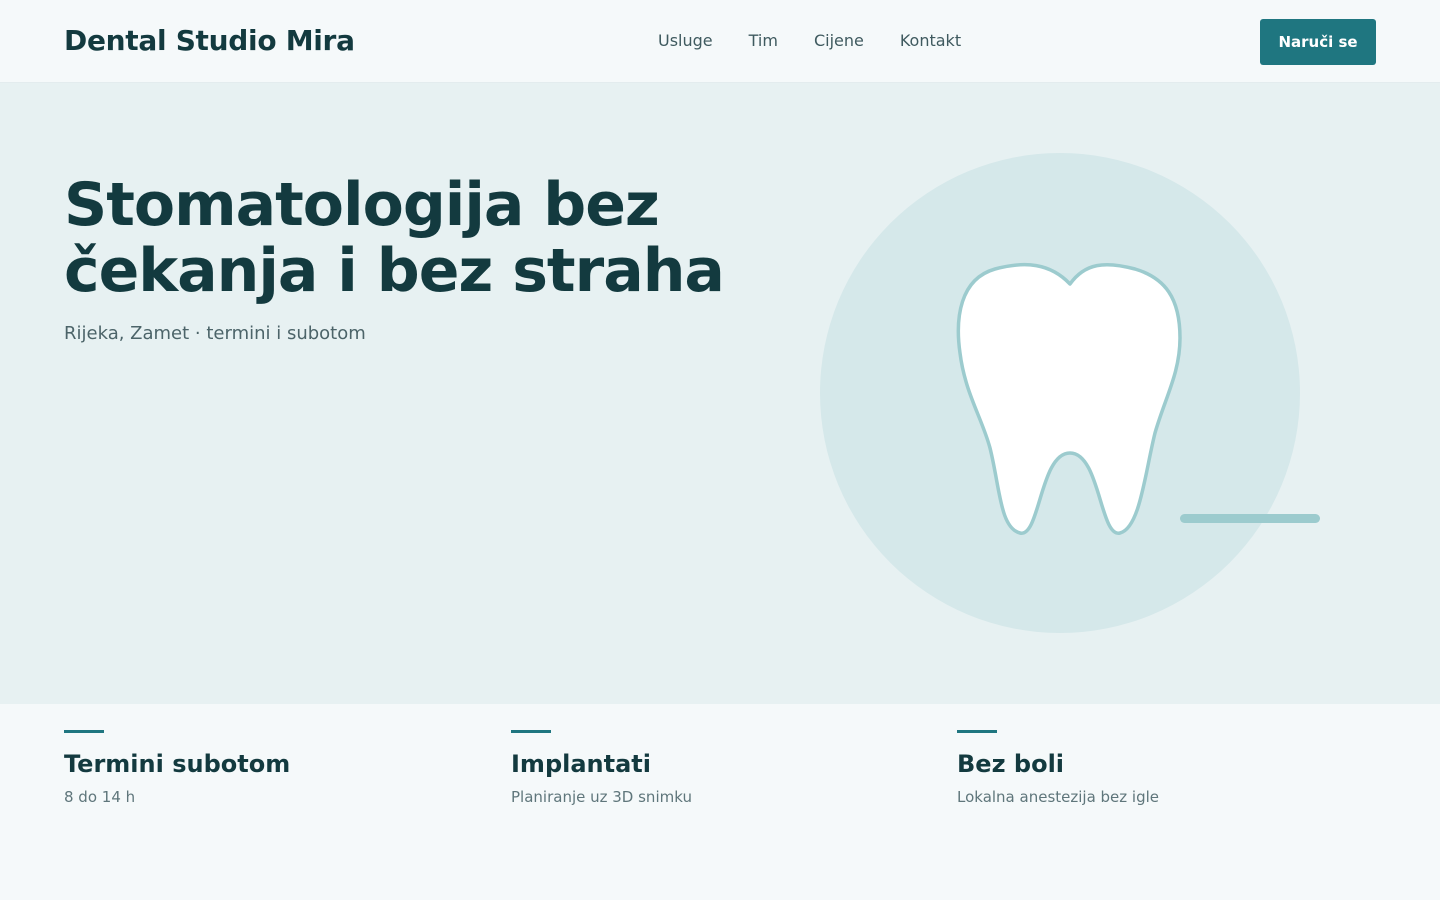  What do you see at coordinates (177, 764) in the screenshot?
I see `feature-title: Termini subotom` at bounding box center [177, 764].